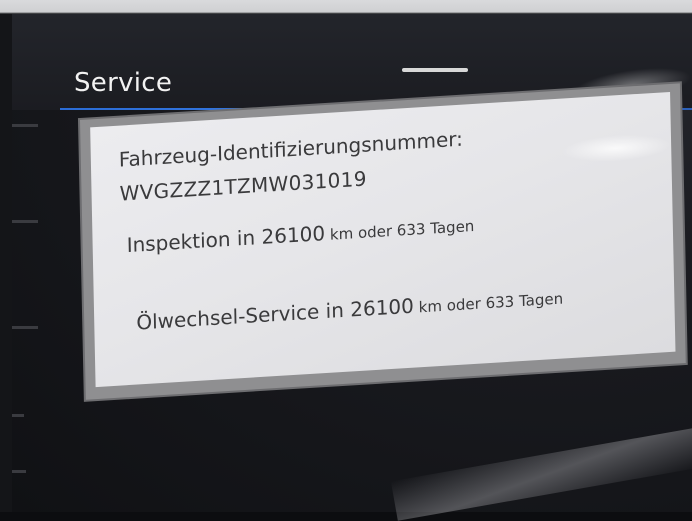 This screenshot has height=521, width=692. What do you see at coordinates (291, 149) in the screenshot?
I see `vin-label: Fahrzeug-Identifizierungsnummer:` at bounding box center [291, 149].